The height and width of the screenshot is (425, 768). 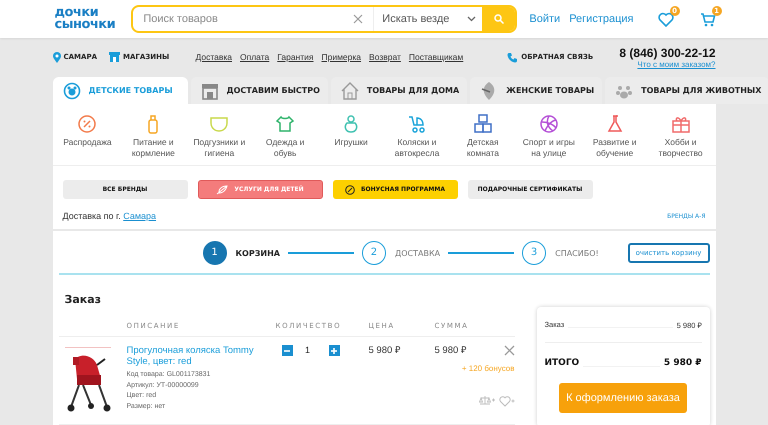 What do you see at coordinates (601, 19) in the screenshot?
I see `register-link: Регистрация` at bounding box center [601, 19].